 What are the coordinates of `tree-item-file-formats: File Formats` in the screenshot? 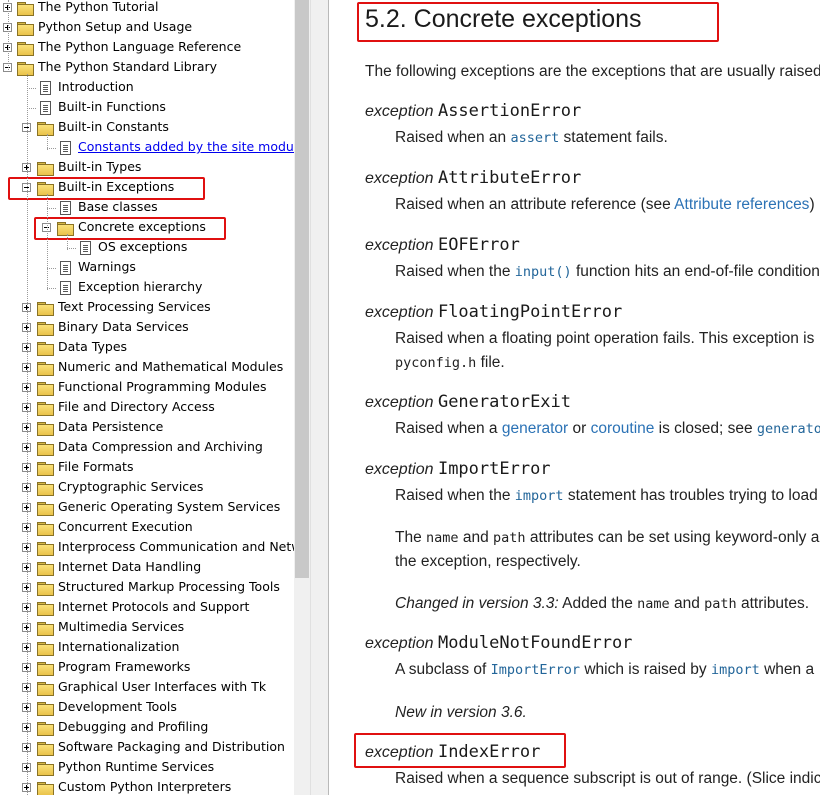 It's located at (147, 468).